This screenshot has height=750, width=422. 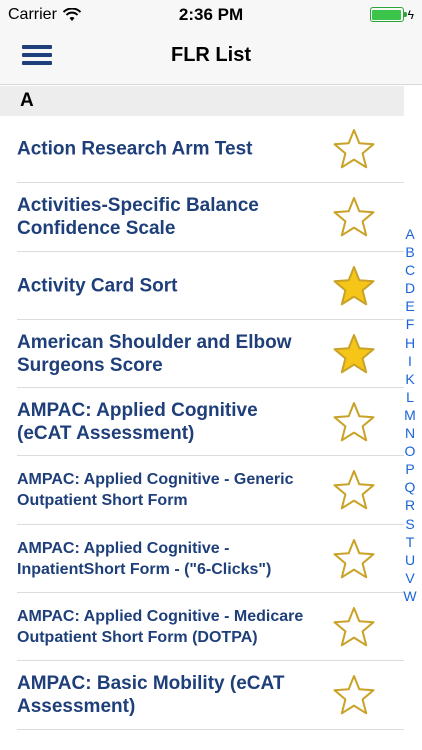 I want to click on charging-bolt-icon: ϟ, so click(x=410, y=14).